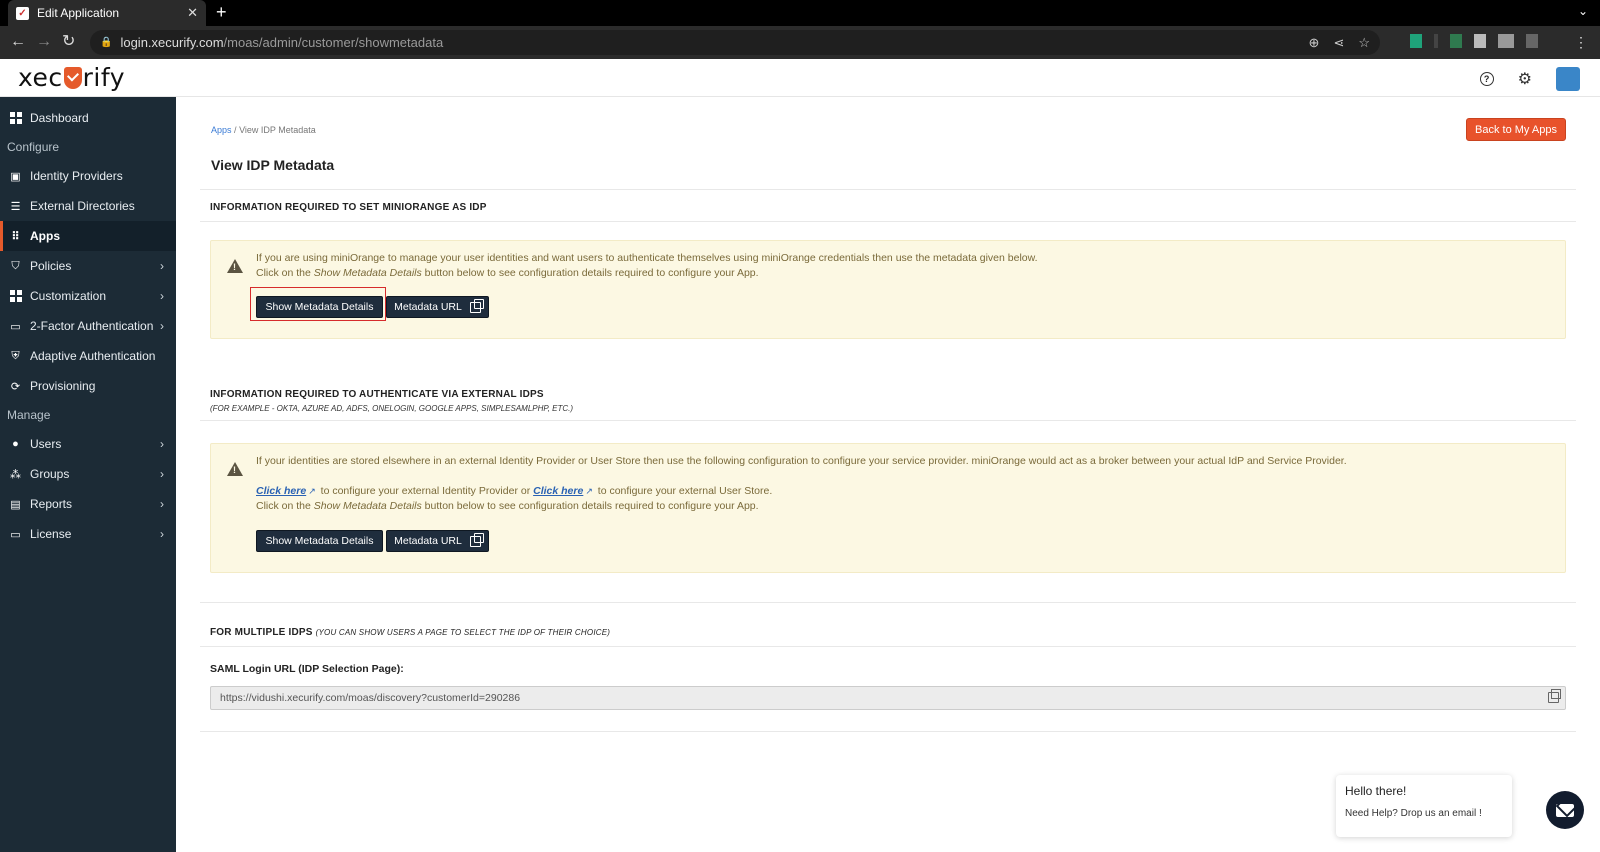 The width and height of the screenshot is (1600, 852). Describe the element at coordinates (88, 534) in the screenshot. I see `sidebar-item-license: ▭ License ›` at that location.